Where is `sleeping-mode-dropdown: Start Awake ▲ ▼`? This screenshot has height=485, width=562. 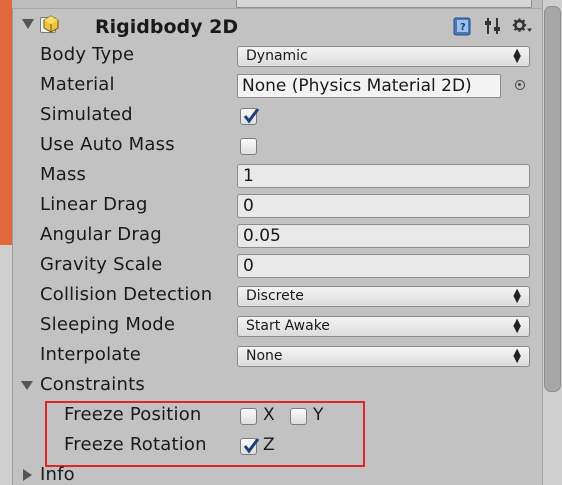 sleeping-mode-dropdown: Start Awake ▲ ▼ is located at coordinates (383, 326).